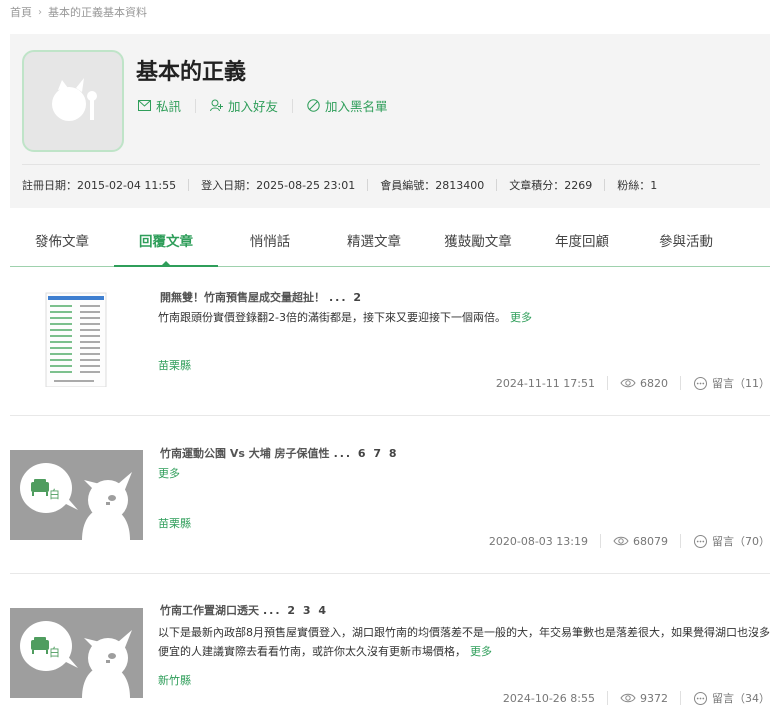 This screenshot has height=723, width=780. I want to click on post-text: 竹南跟頭份實價登錄翻2-3倍的滿街都是，接下來又要迎接下一個兩倍。, so click(332, 317).